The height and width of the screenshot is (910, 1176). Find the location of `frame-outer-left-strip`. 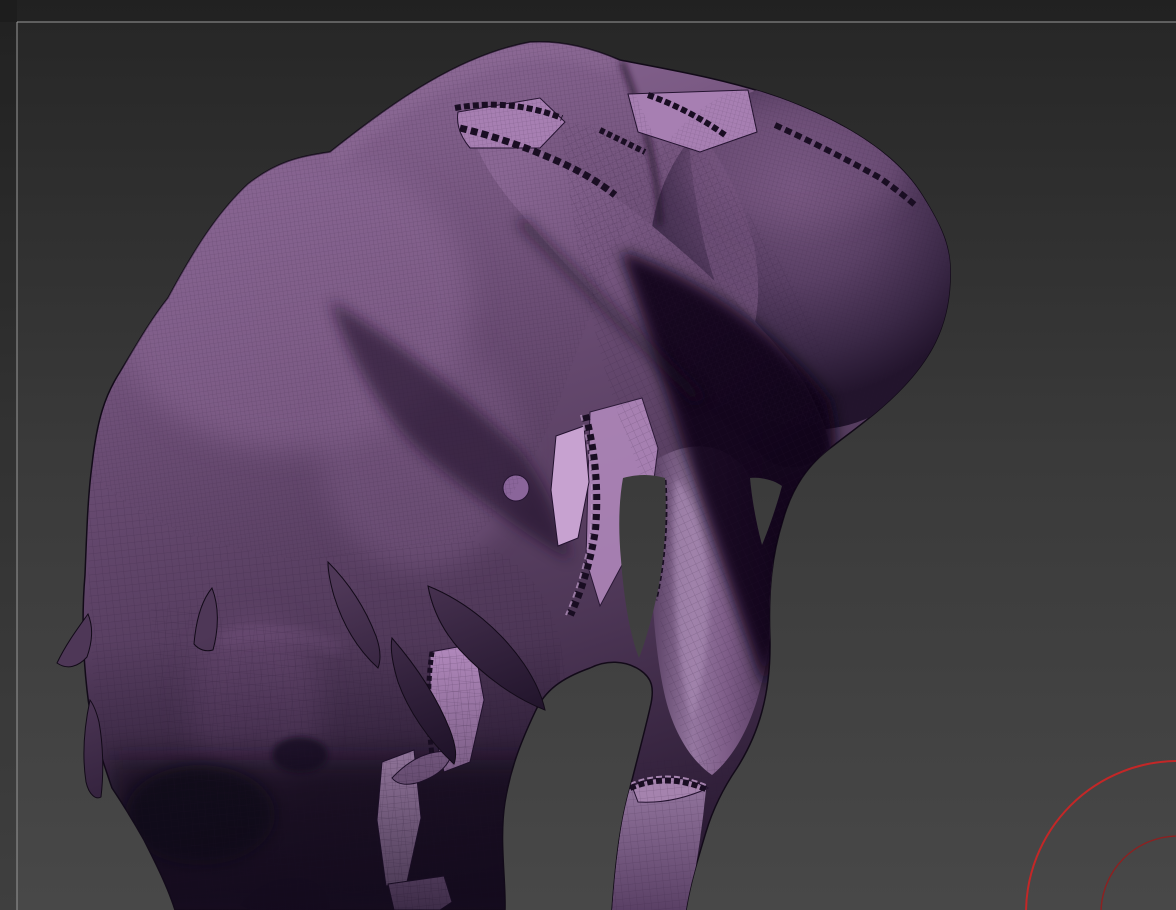

frame-outer-left-strip is located at coordinates (8, 455).